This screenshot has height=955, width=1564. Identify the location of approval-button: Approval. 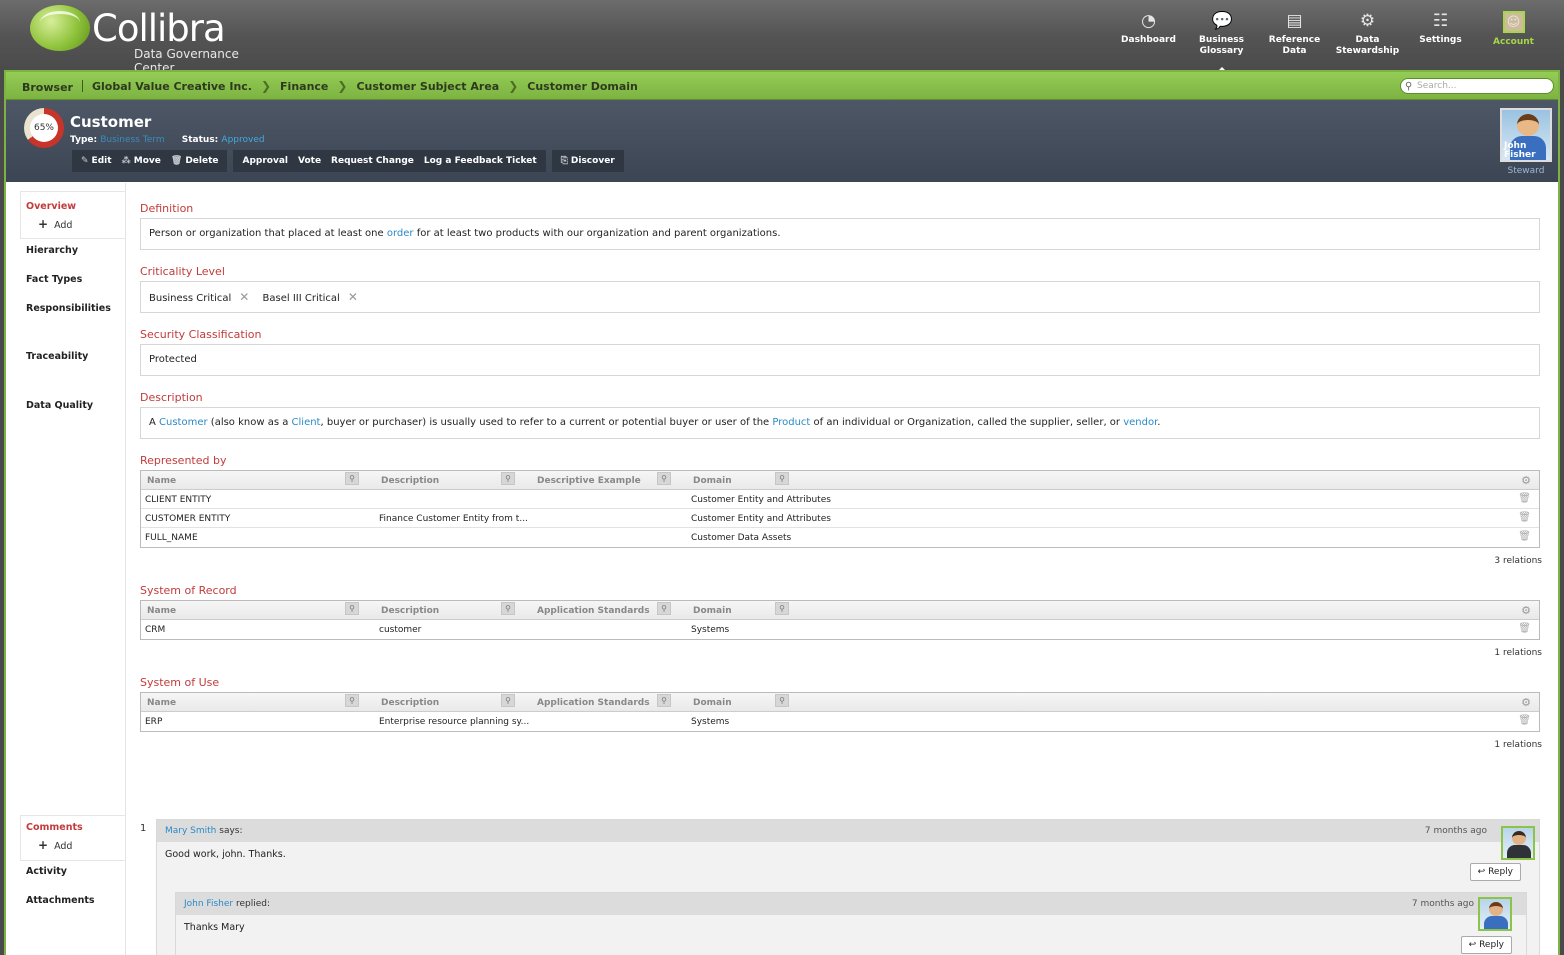
(265, 161).